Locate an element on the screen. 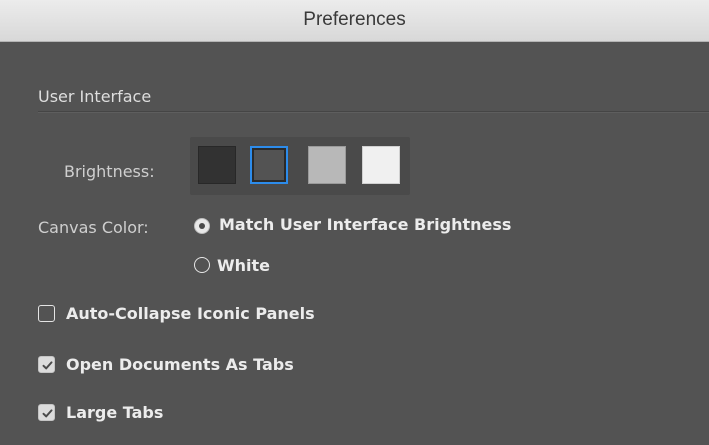  brightness-selector is located at coordinates (300, 166).